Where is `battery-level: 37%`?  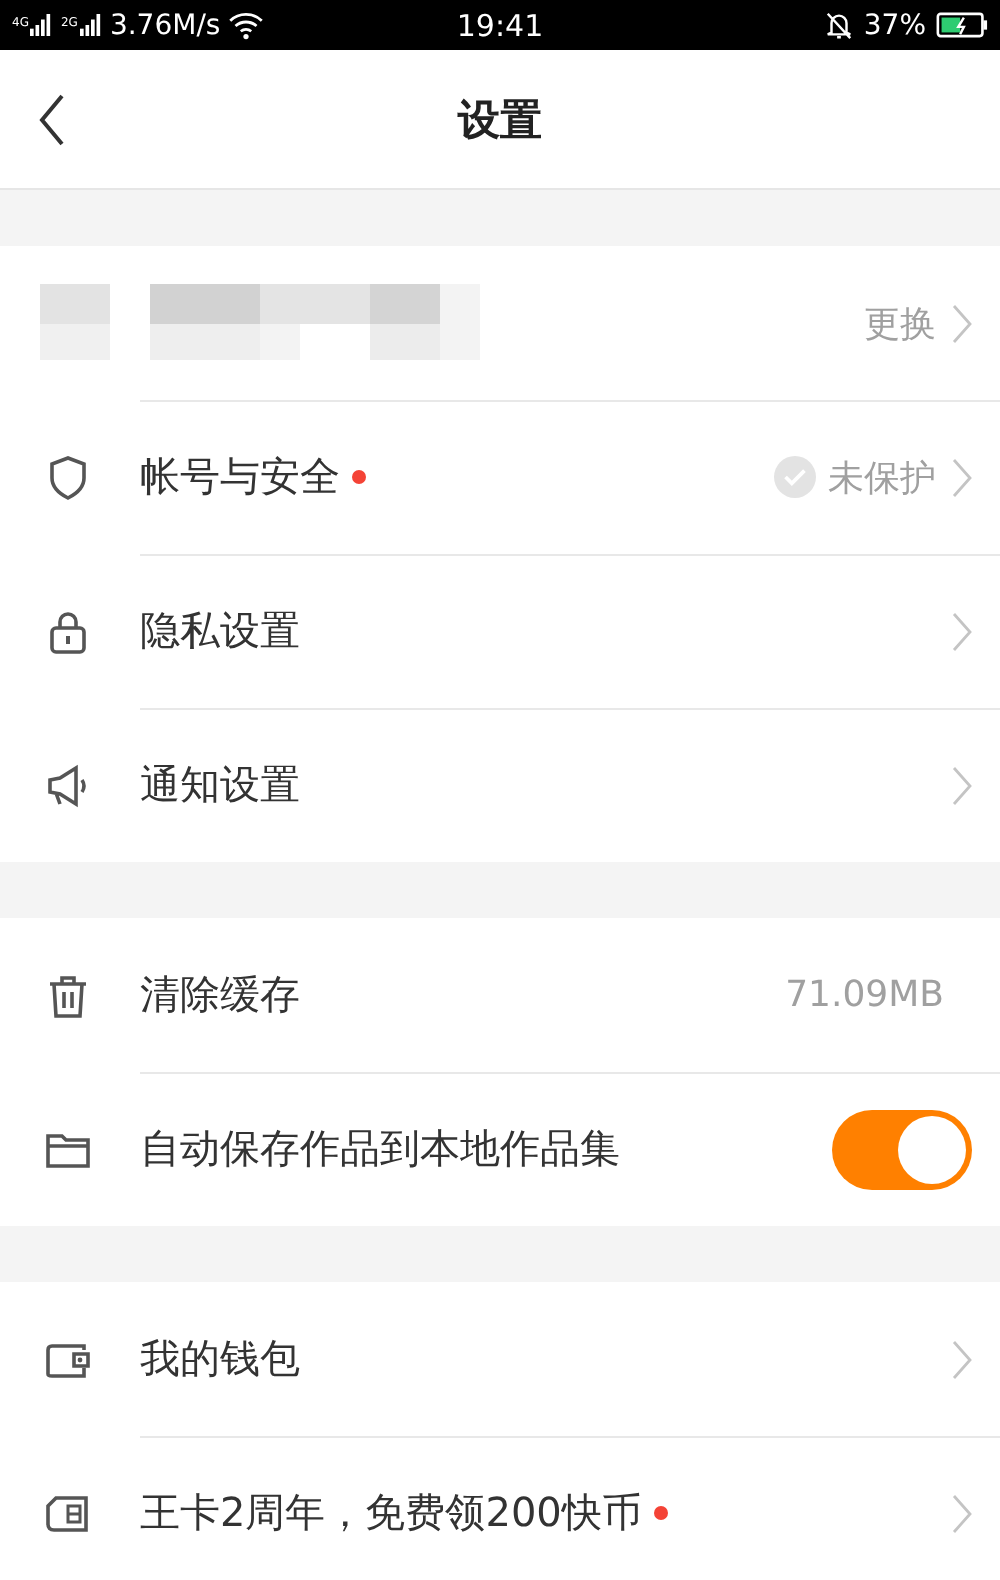
battery-level: 37% is located at coordinates (894, 25).